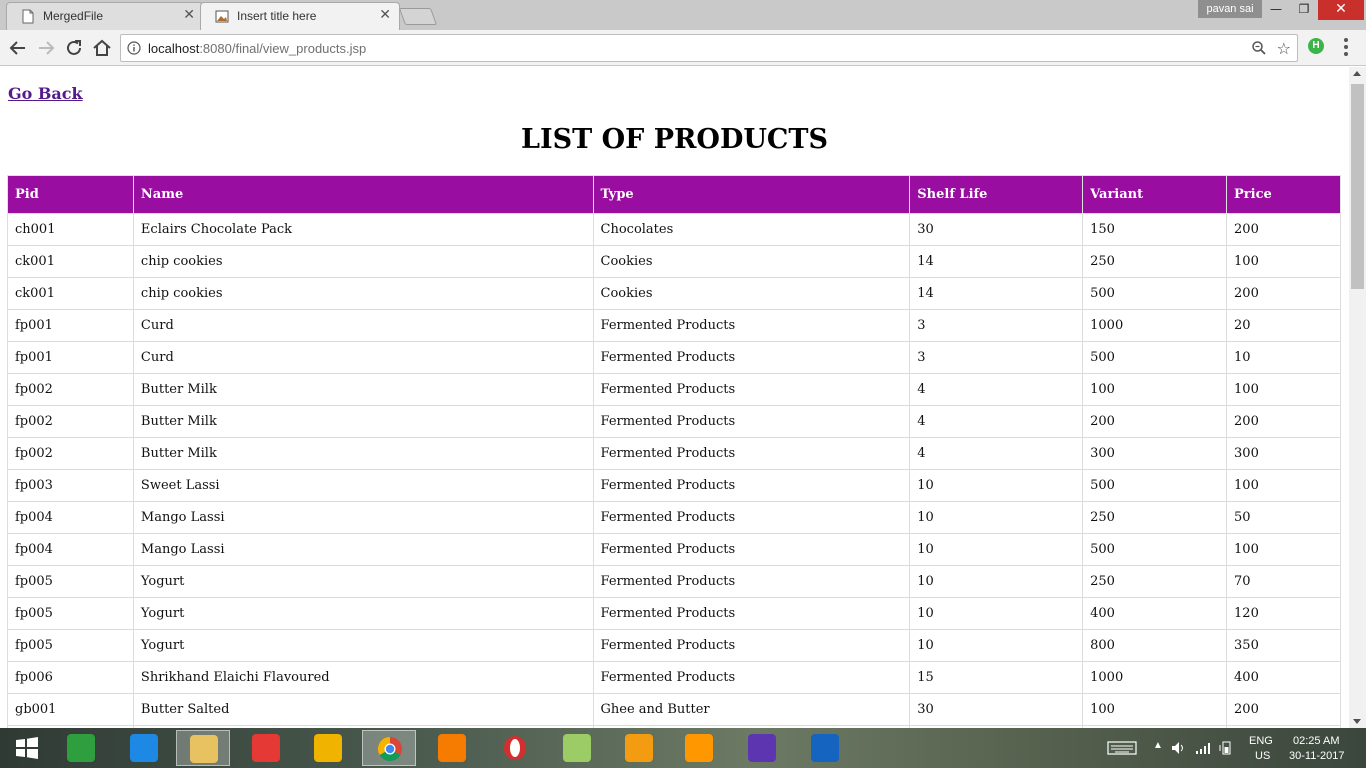 The height and width of the screenshot is (768, 1366). I want to click on cell-shelf-life: 4, so click(996, 389).